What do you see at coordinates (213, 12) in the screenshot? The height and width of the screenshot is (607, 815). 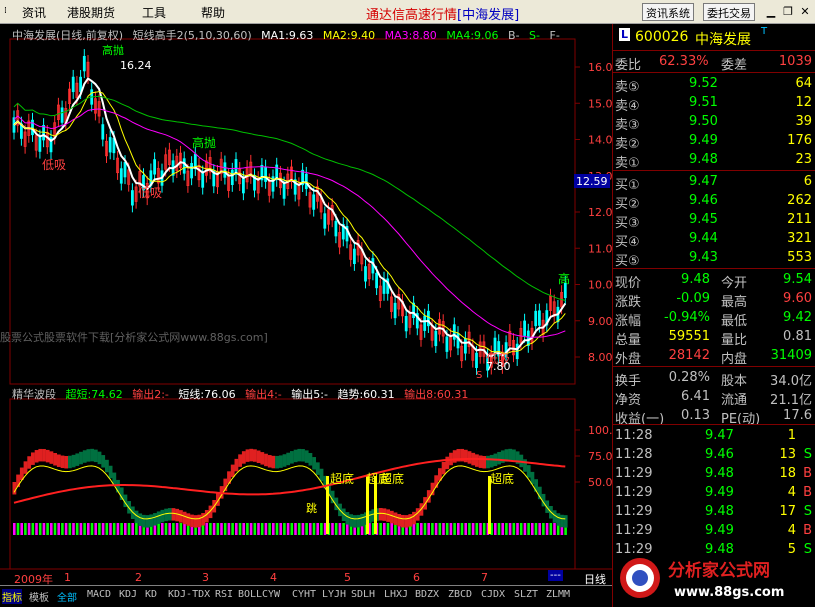 I see `menu-help: 帮助` at bounding box center [213, 12].